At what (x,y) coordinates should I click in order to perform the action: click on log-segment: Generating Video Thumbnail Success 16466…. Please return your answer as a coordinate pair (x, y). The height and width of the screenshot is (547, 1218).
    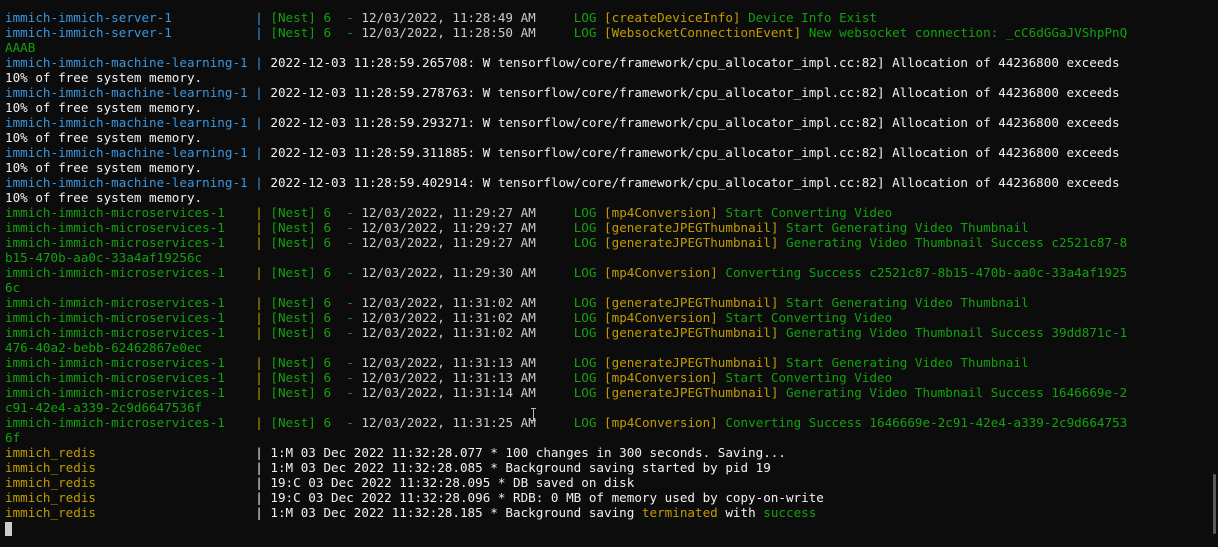
    Looking at the image, I should click on (957, 392).